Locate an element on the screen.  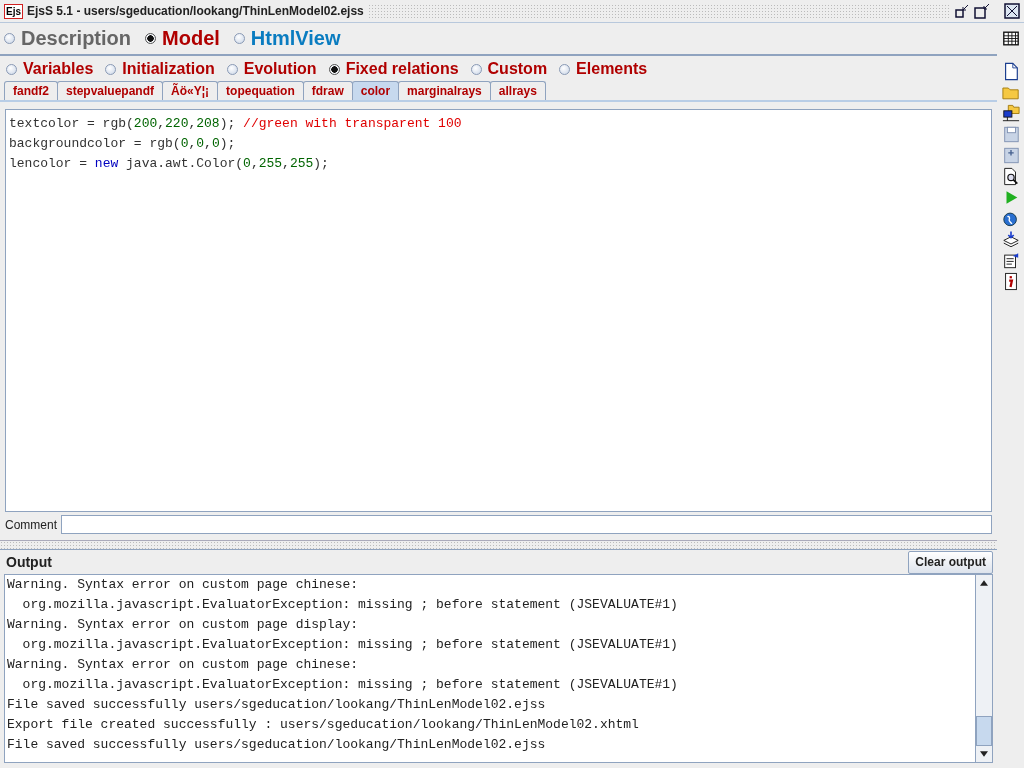
page-tab: allrays is located at coordinates (517, 90).